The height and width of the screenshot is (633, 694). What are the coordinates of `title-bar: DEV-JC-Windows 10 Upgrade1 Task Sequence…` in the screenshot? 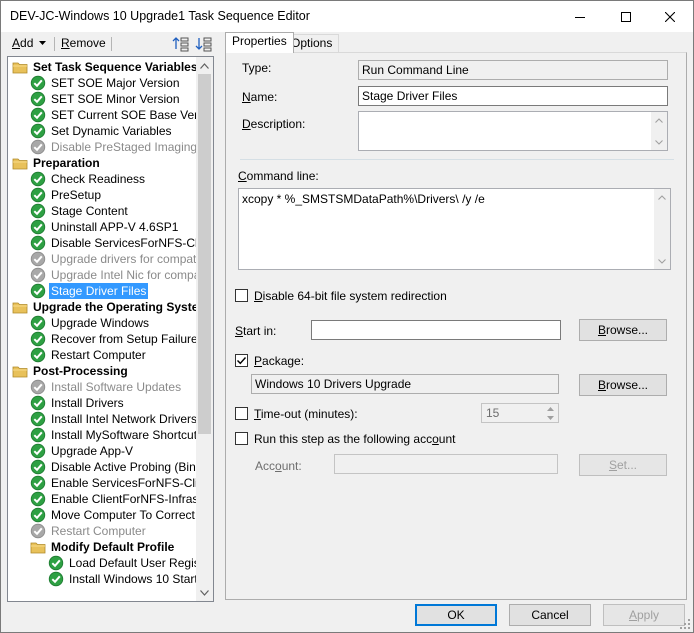 It's located at (347, 16).